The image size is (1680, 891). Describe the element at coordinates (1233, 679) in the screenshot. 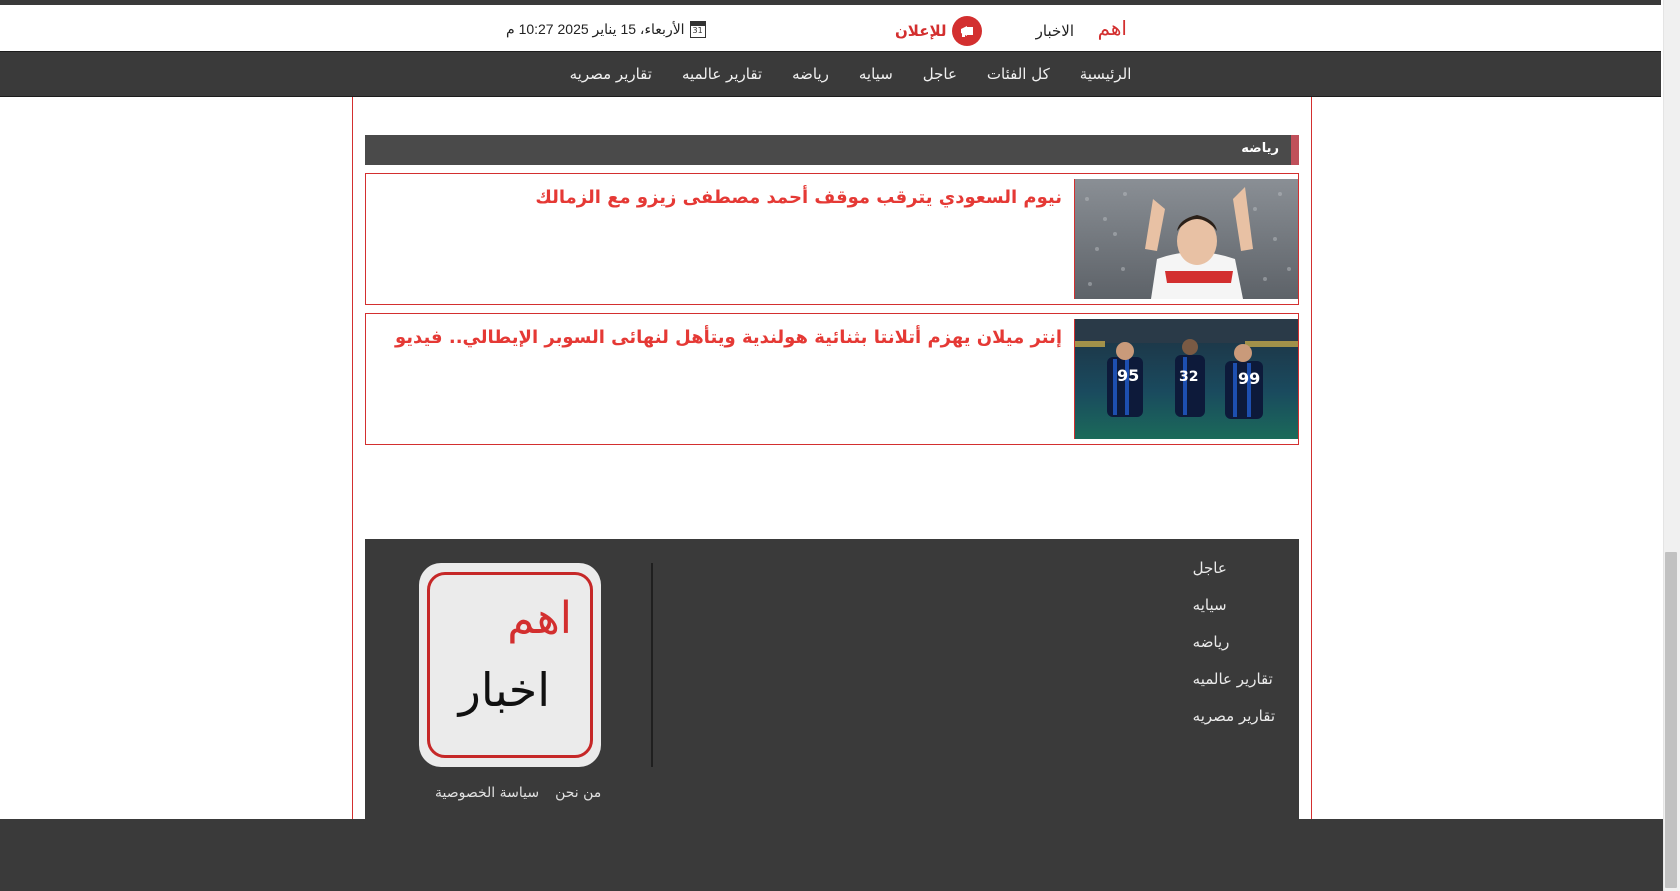

I see `footer-link-world-reports: تقارير عالميه` at that location.